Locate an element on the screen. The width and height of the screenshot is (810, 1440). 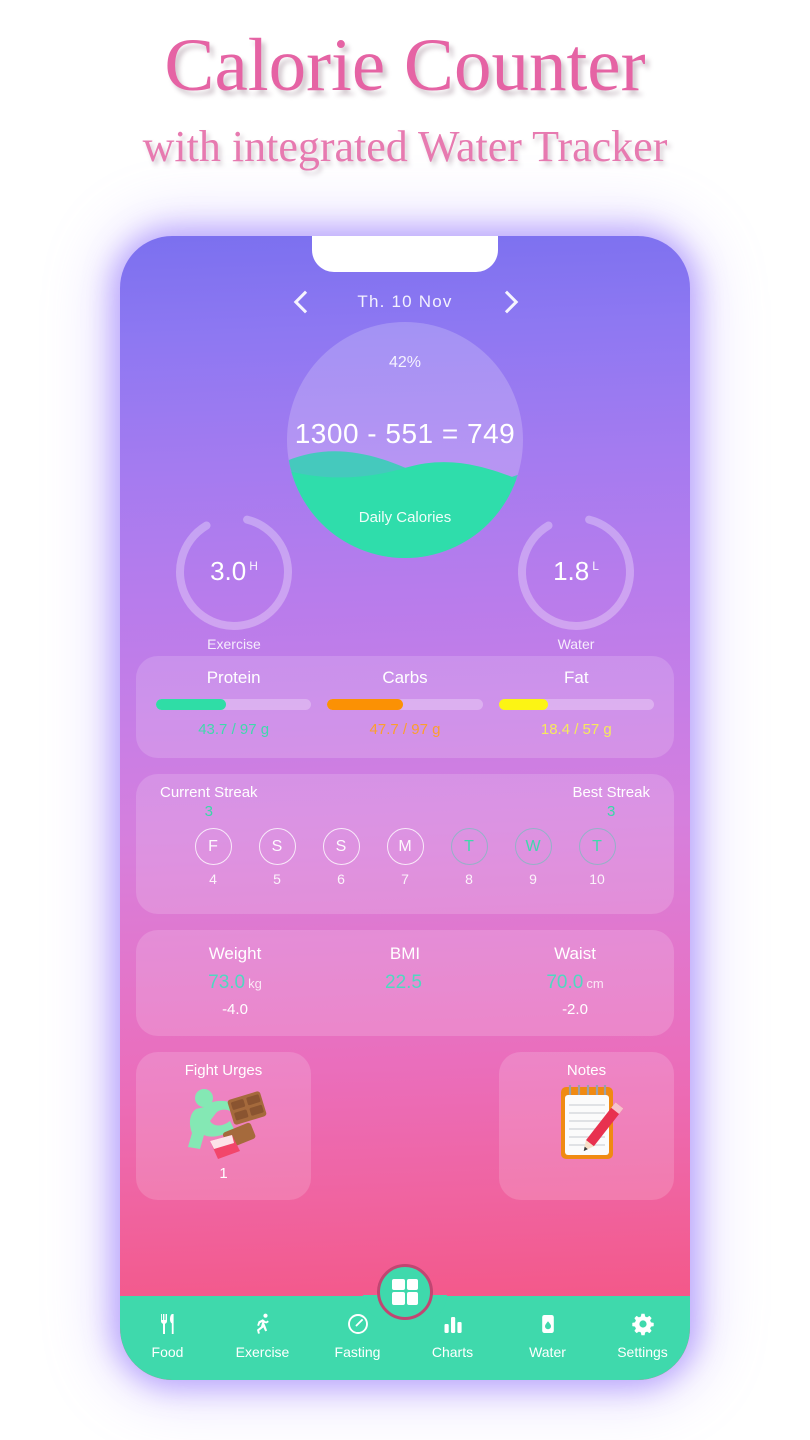
wave-front is located at coordinates (405, 510).